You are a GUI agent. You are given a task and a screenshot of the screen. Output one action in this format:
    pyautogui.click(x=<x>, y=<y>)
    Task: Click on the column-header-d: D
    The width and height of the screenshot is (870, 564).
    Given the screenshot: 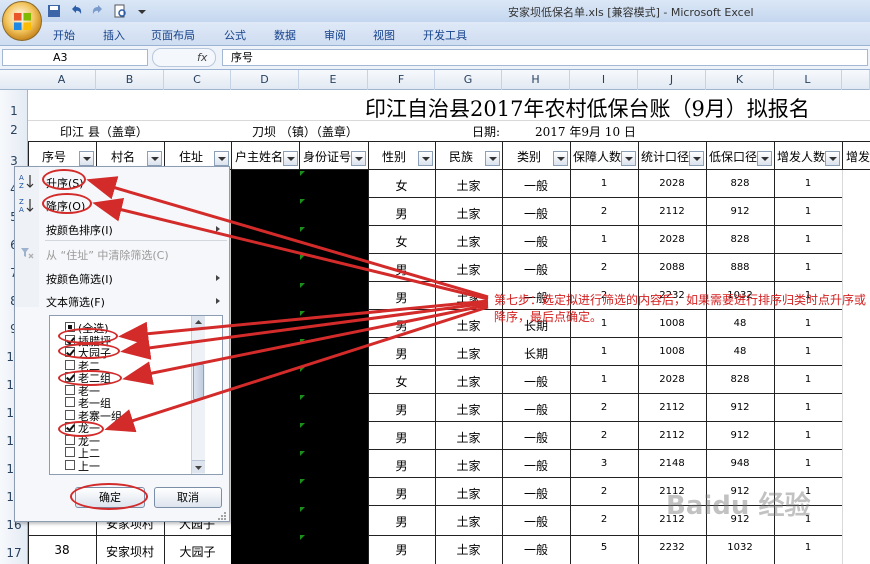 What is the action you would take?
    pyautogui.click(x=265, y=80)
    